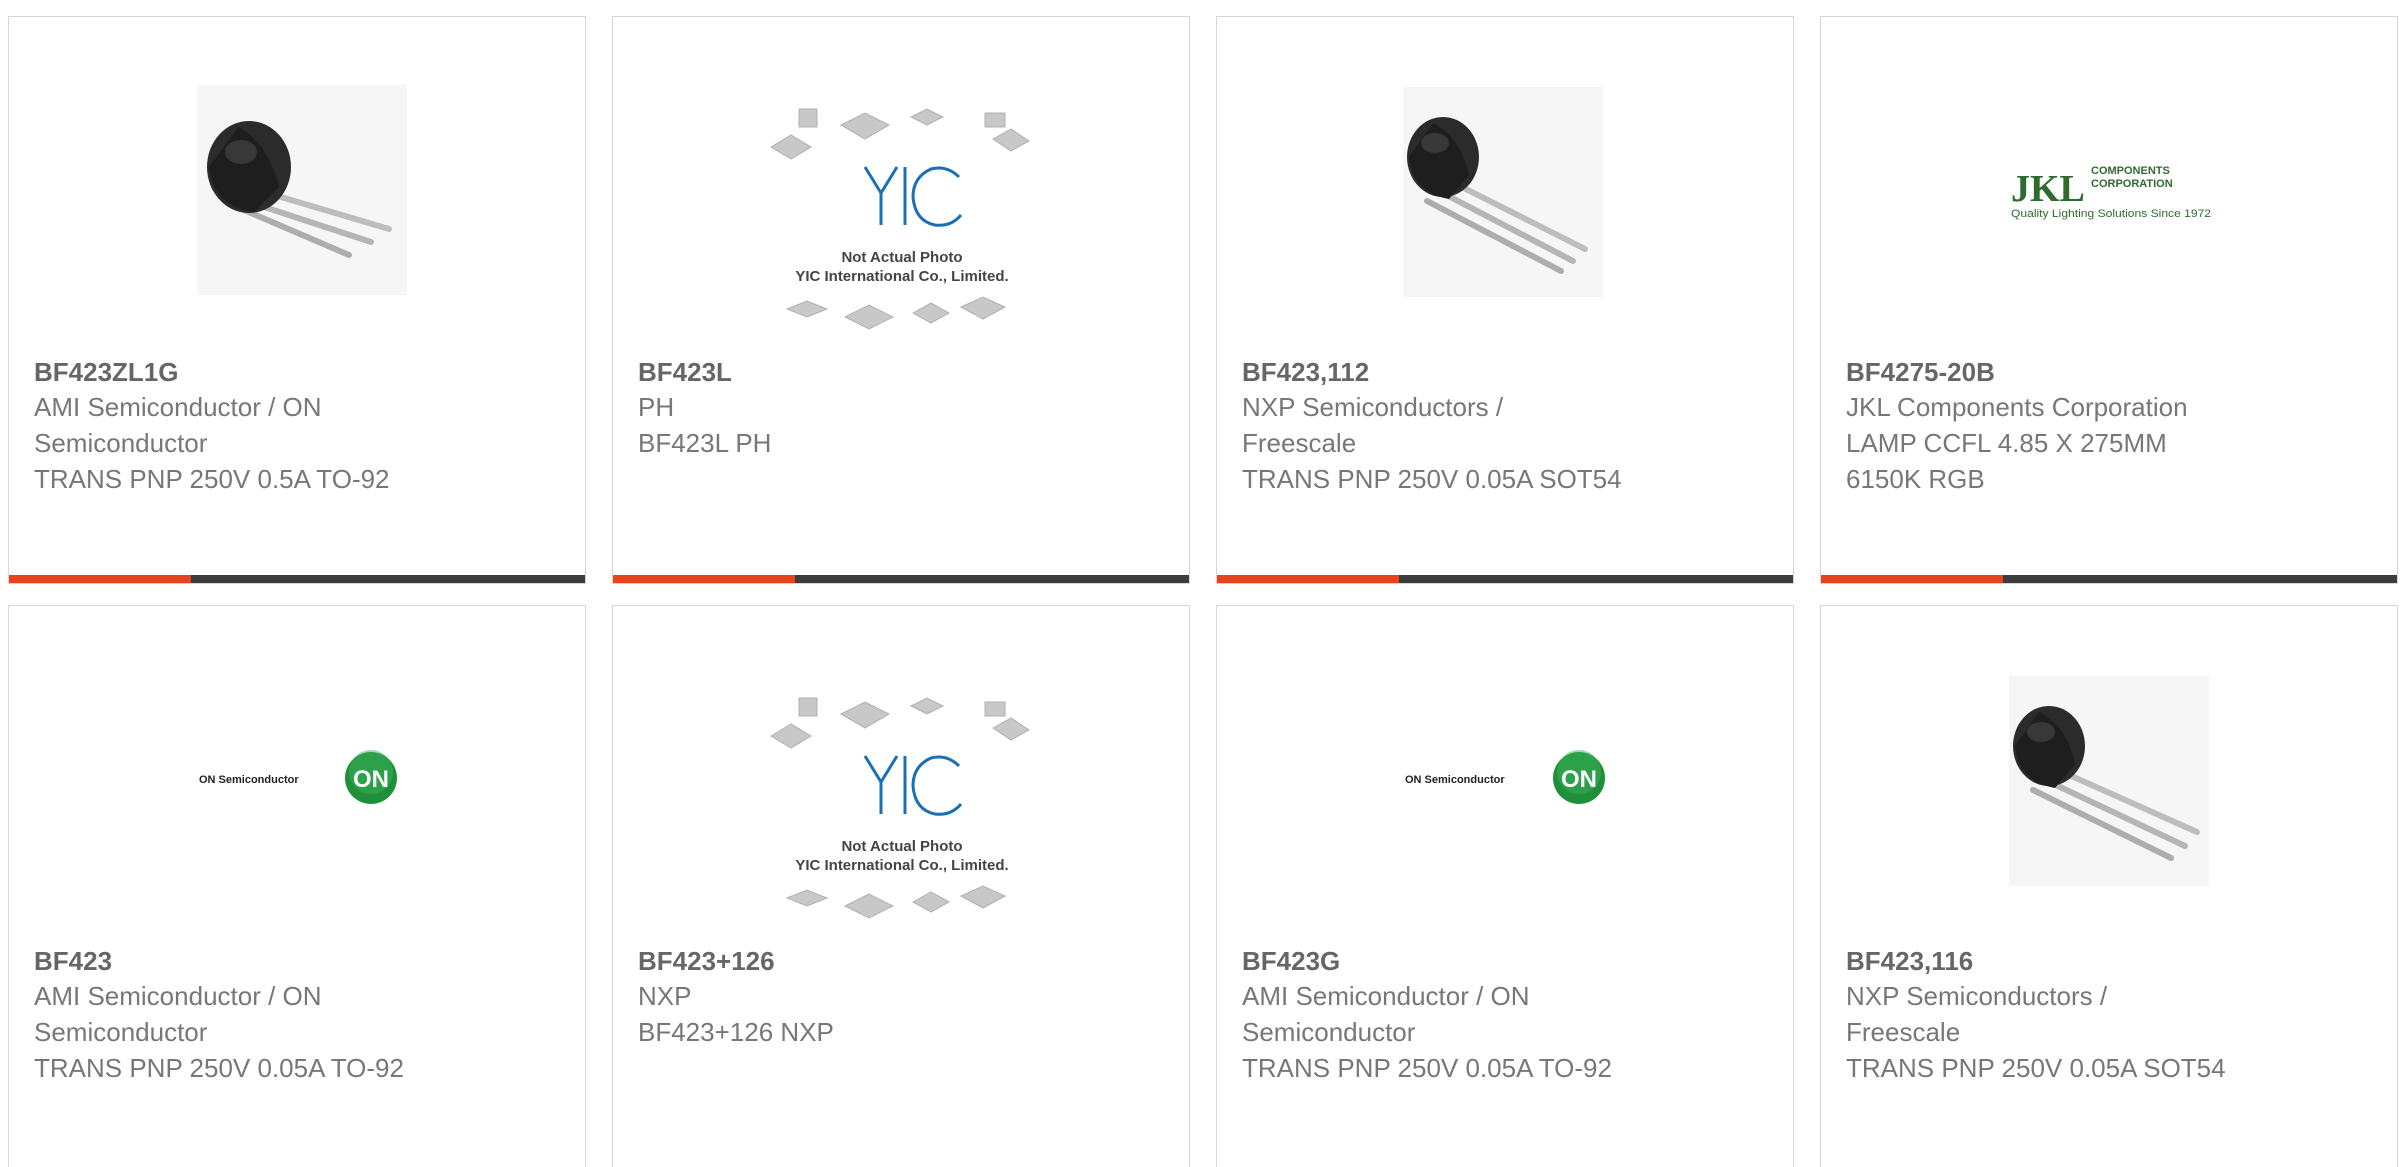  What do you see at coordinates (903, 408) in the screenshot?
I see `product-info: BF423L PH BF423L PH` at bounding box center [903, 408].